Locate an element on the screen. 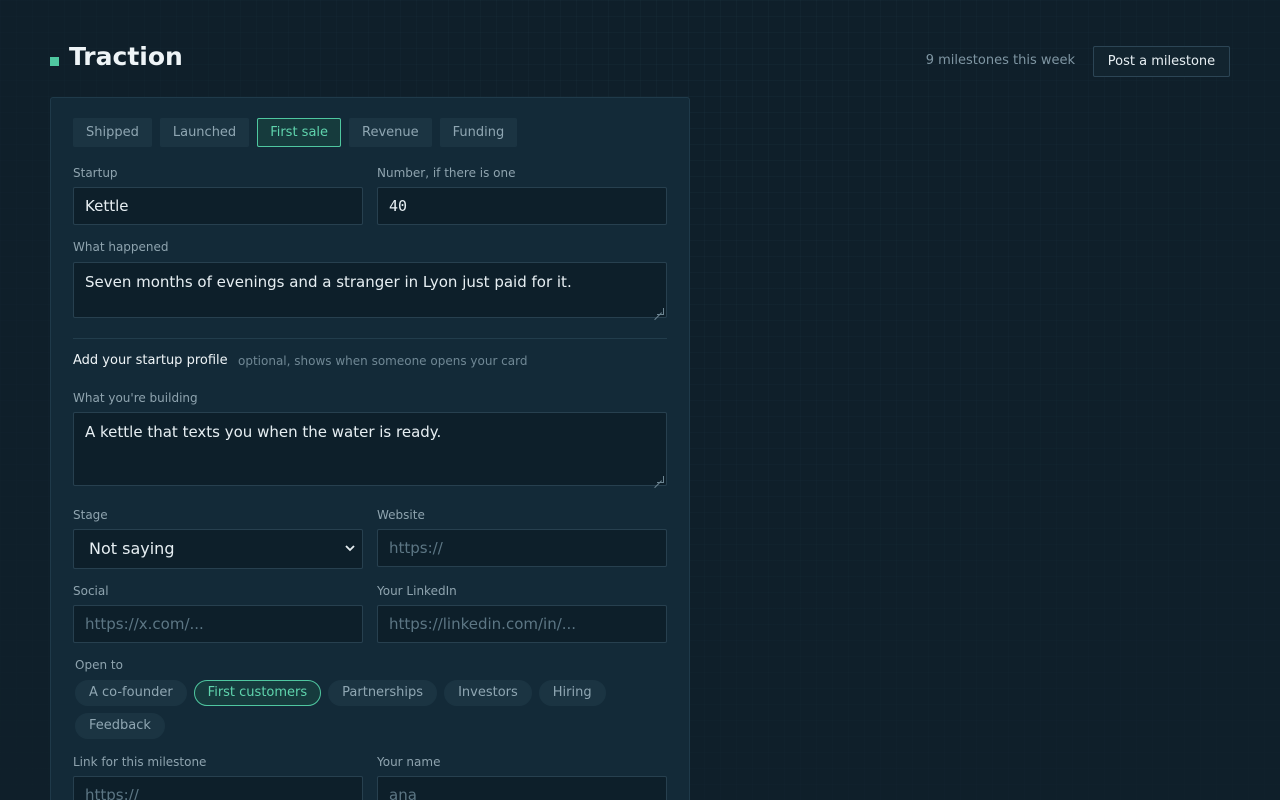  number-label: Number, if there is one is located at coordinates (446, 173).